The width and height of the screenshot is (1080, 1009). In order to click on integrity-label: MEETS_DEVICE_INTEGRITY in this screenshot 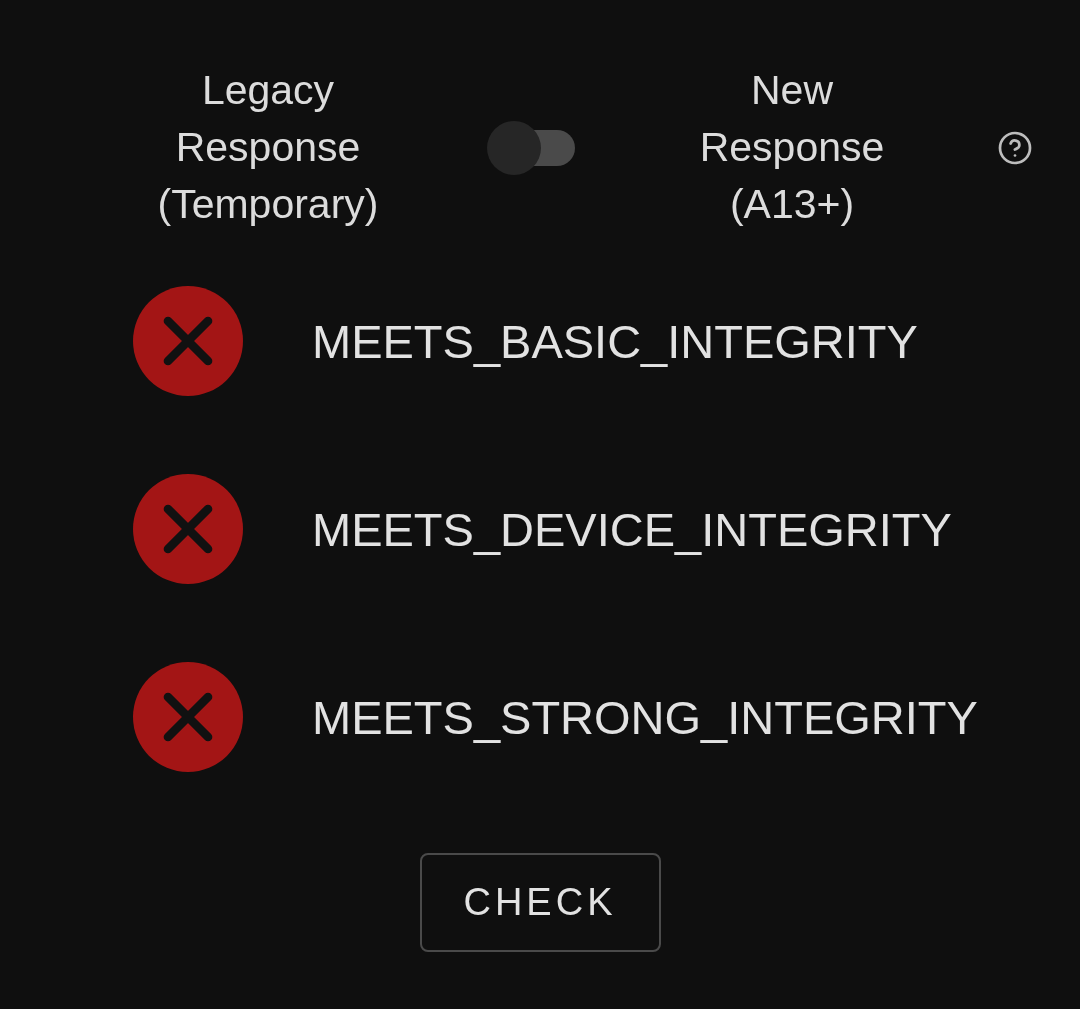, I will do `click(632, 529)`.